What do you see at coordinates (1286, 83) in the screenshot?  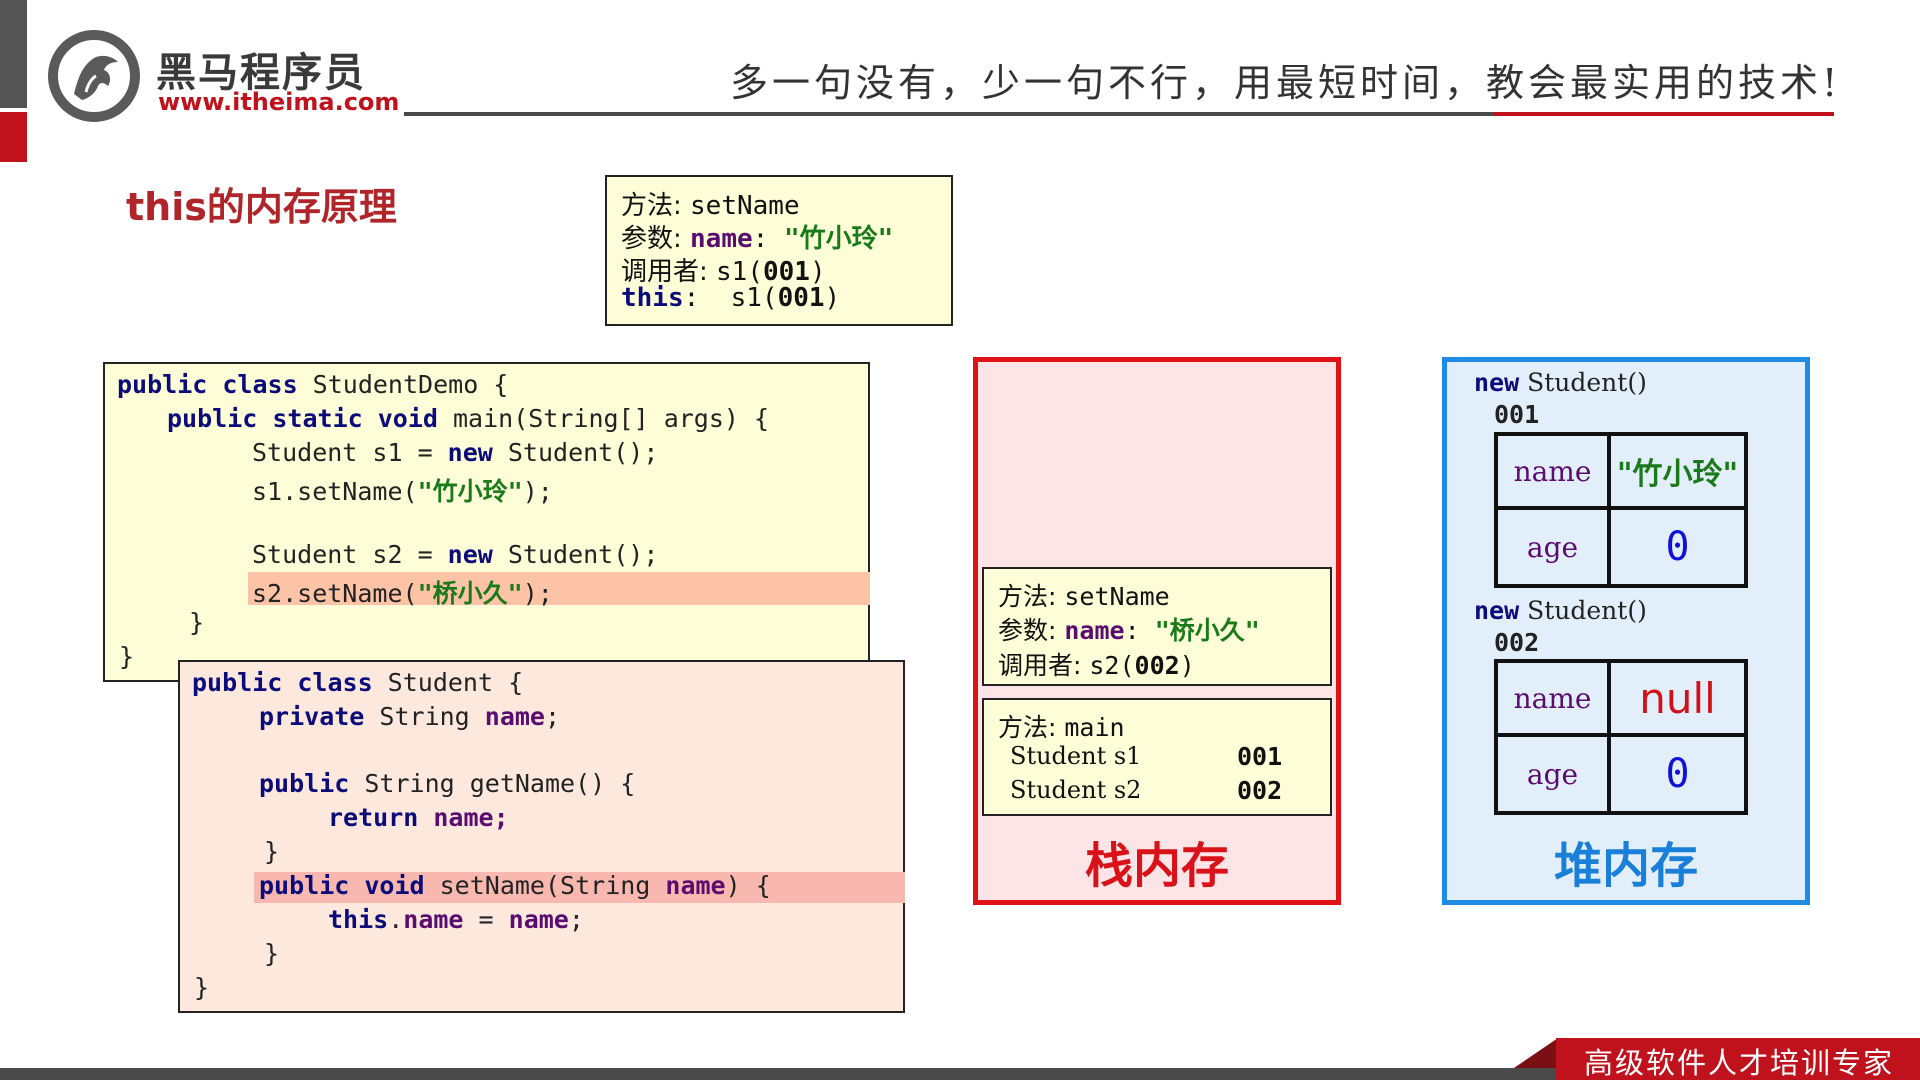 I see `slogan: 多一句没有，少一句不行，用最短时间，教会最实用的技术!` at bounding box center [1286, 83].